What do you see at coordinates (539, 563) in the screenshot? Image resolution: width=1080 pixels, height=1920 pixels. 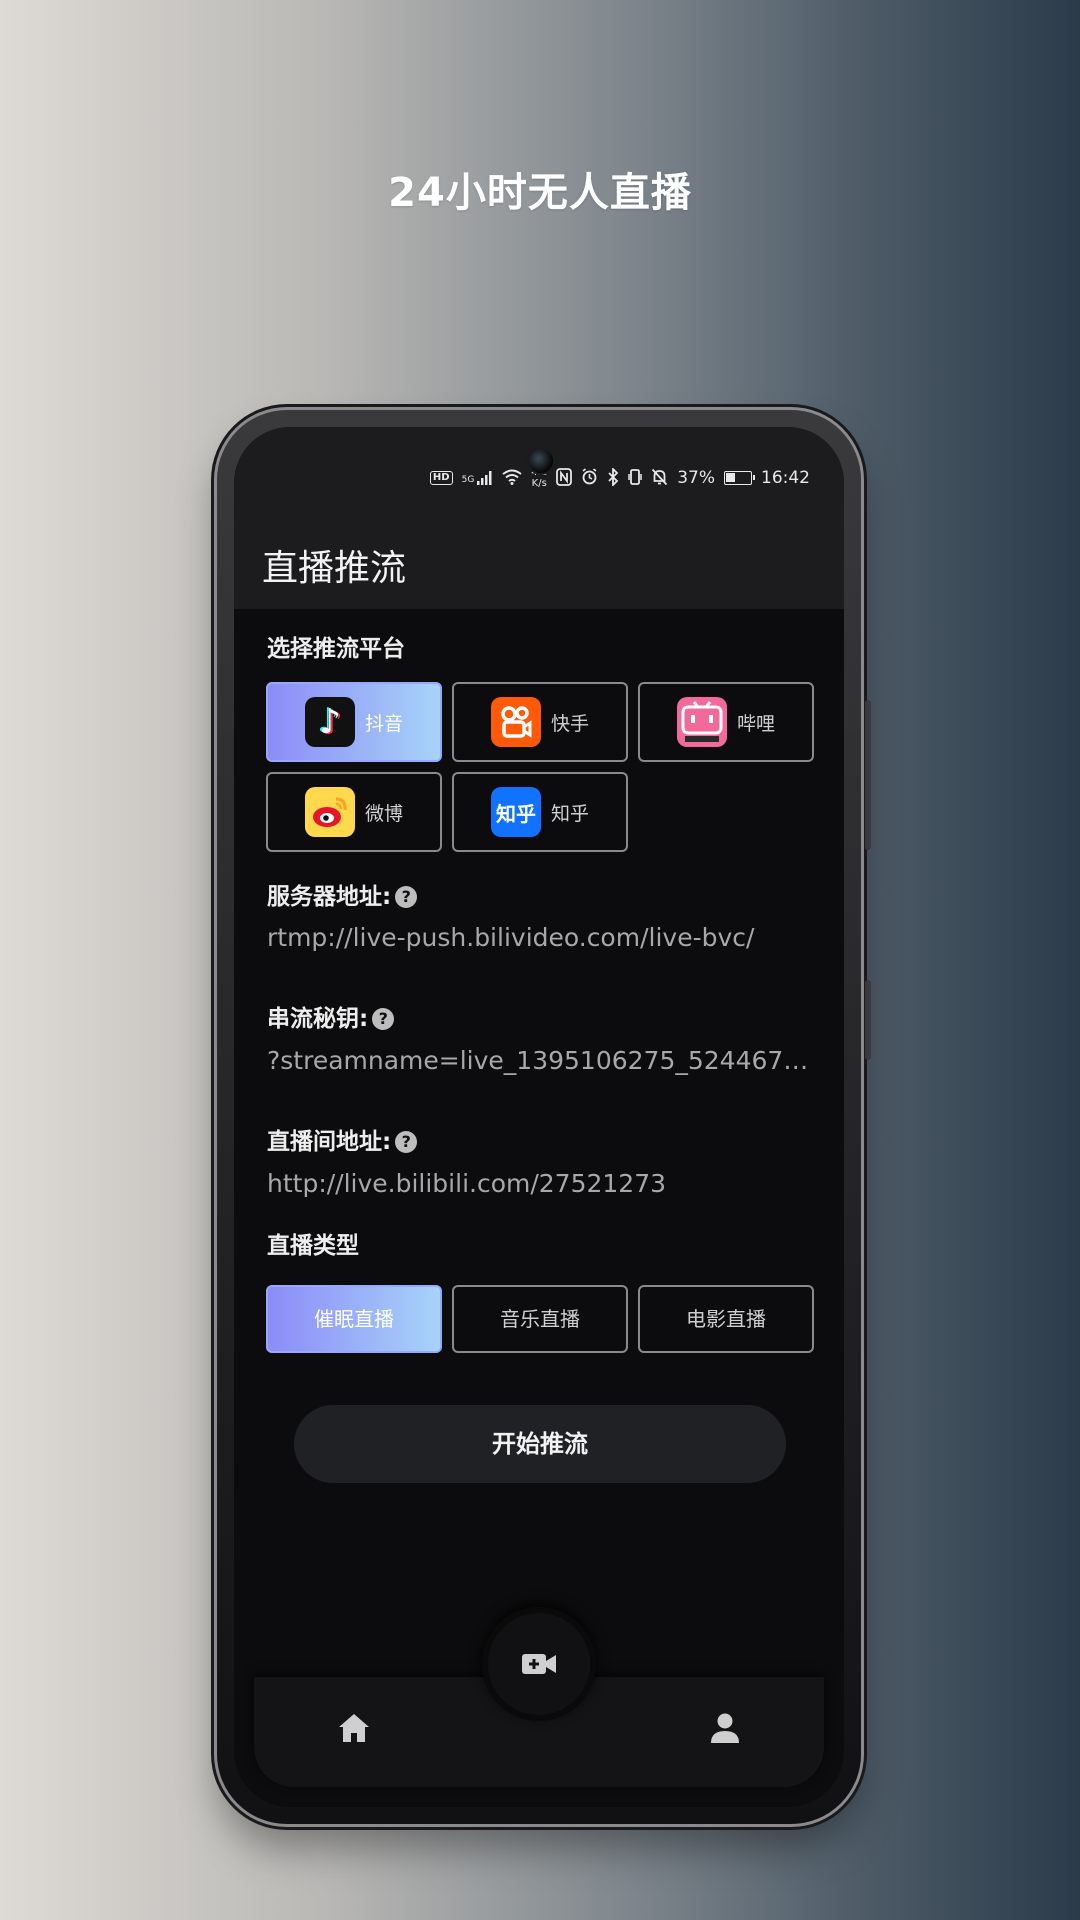 I see `app-bar: 直播推流` at bounding box center [539, 563].